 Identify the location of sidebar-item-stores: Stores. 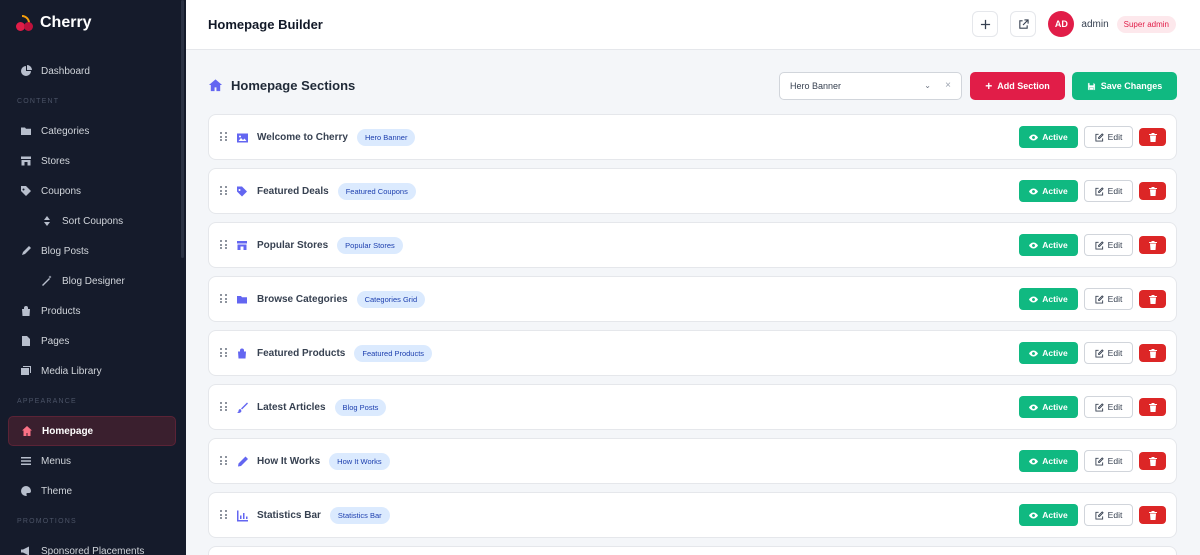
(93, 161).